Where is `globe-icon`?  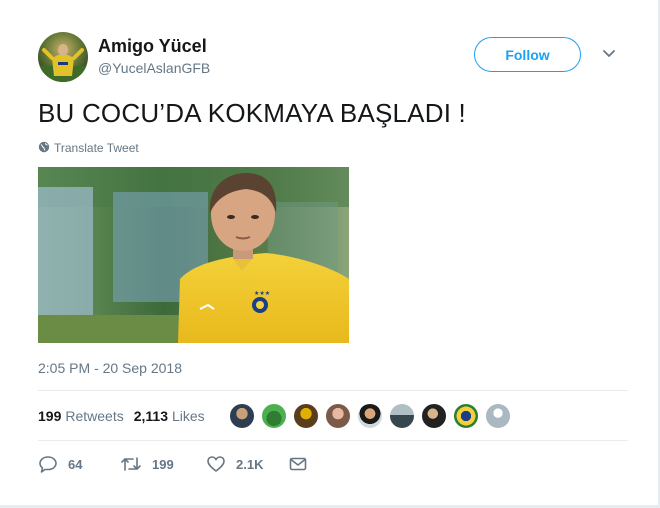 globe-icon is located at coordinates (44, 148).